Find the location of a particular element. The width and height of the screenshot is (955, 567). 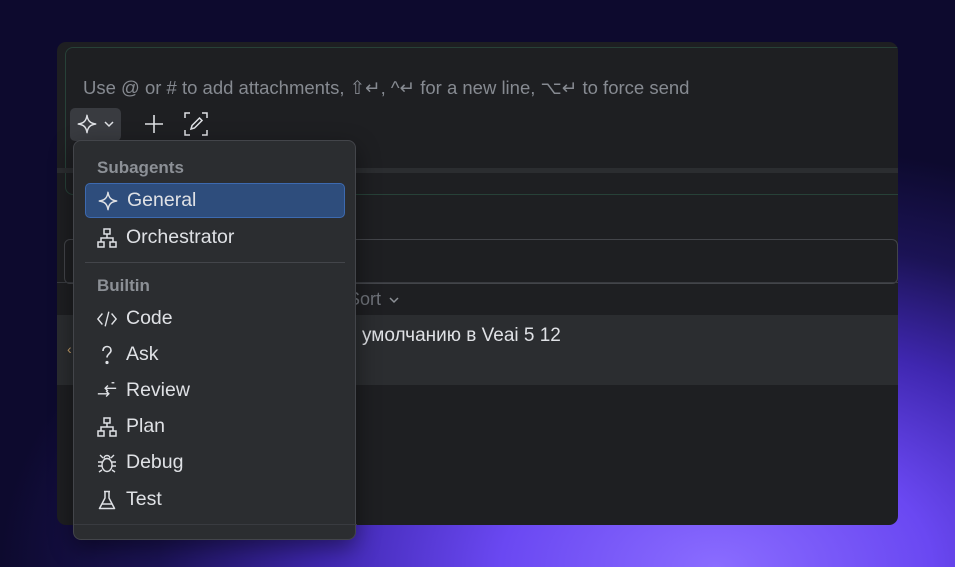

menu-item-label: General is located at coordinates (162, 200).